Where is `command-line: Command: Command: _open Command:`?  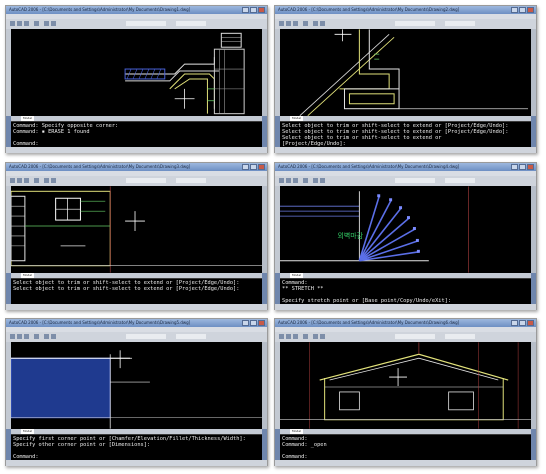 command-line: Command: Command: _open Command: is located at coordinates (405, 447).